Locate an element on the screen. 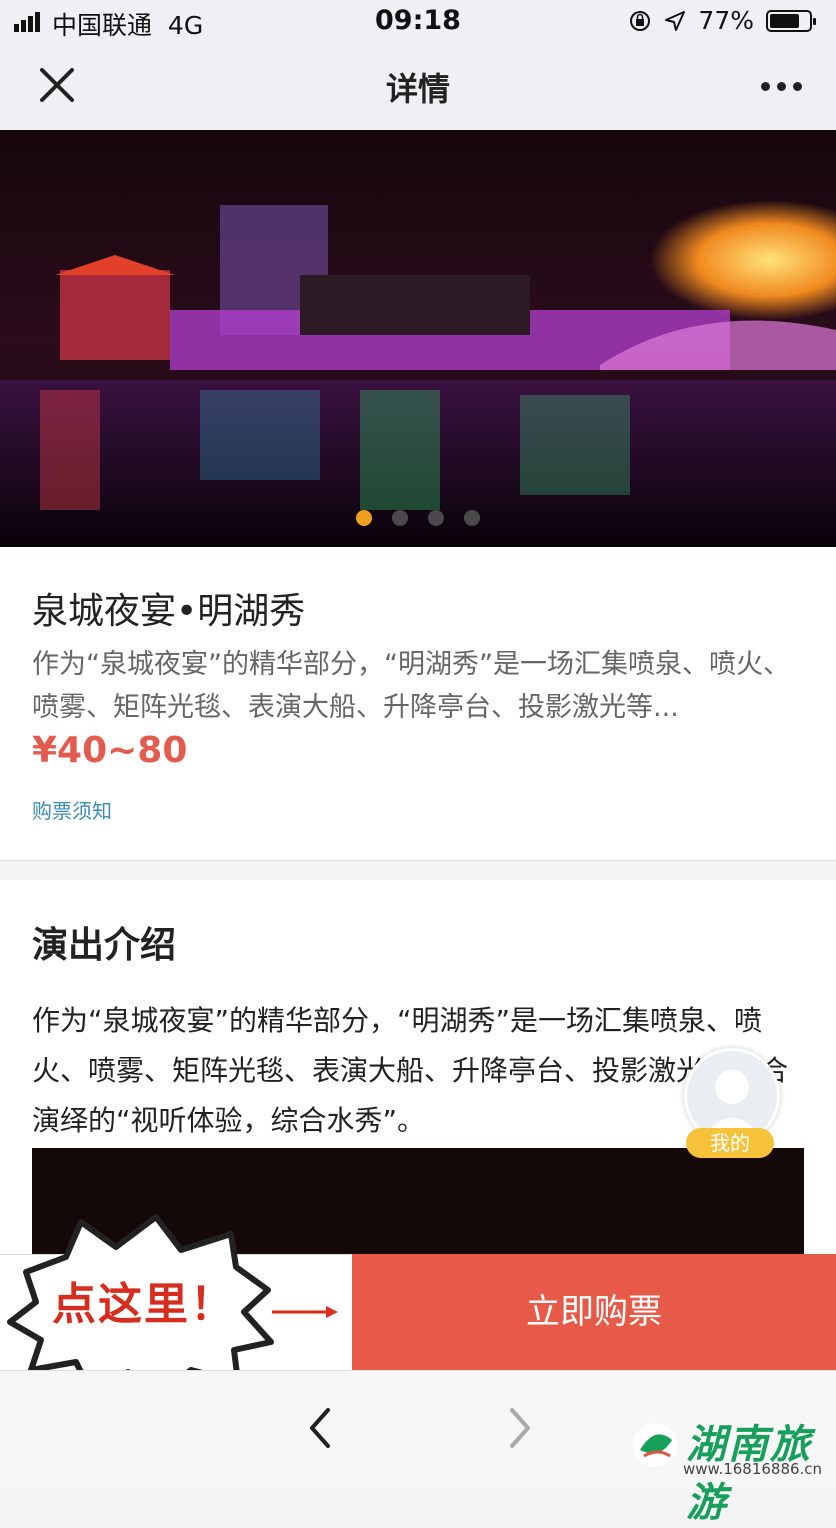 This screenshot has height=1528, width=836. price-range: ¥40~80 is located at coordinates (110, 750).